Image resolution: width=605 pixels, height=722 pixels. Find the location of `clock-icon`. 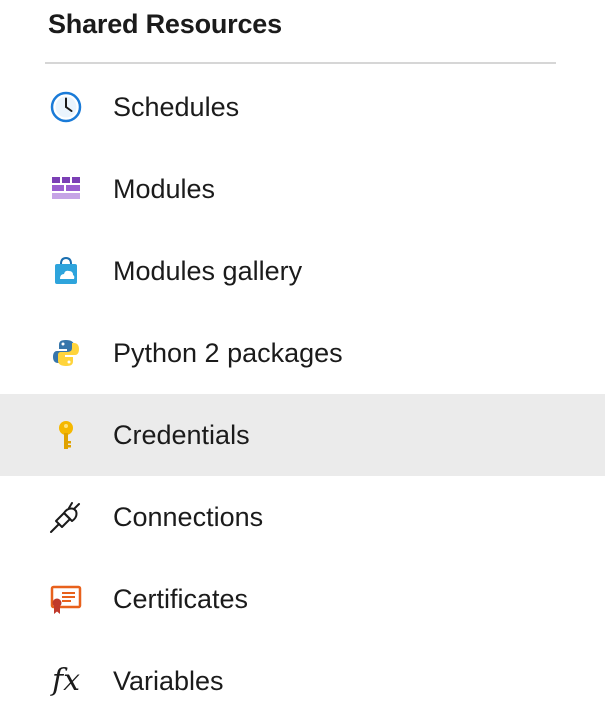

clock-icon is located at coordinates (66, 107).